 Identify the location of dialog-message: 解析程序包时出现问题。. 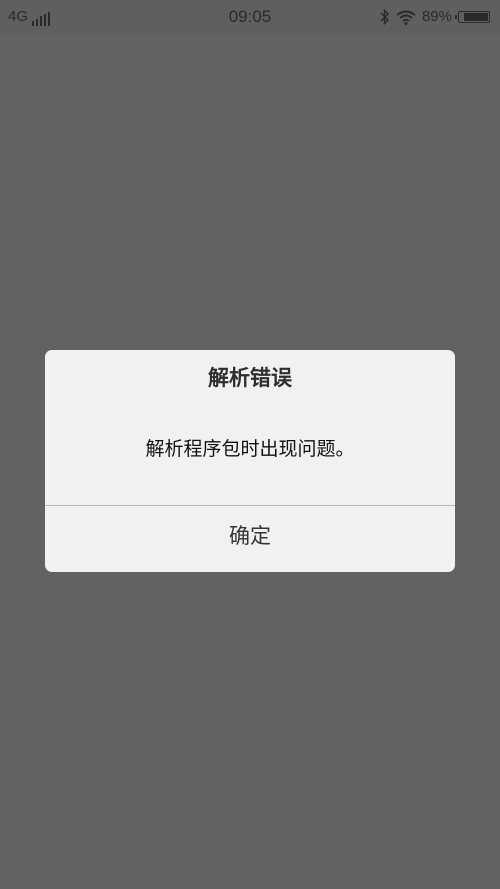
(250, 449).